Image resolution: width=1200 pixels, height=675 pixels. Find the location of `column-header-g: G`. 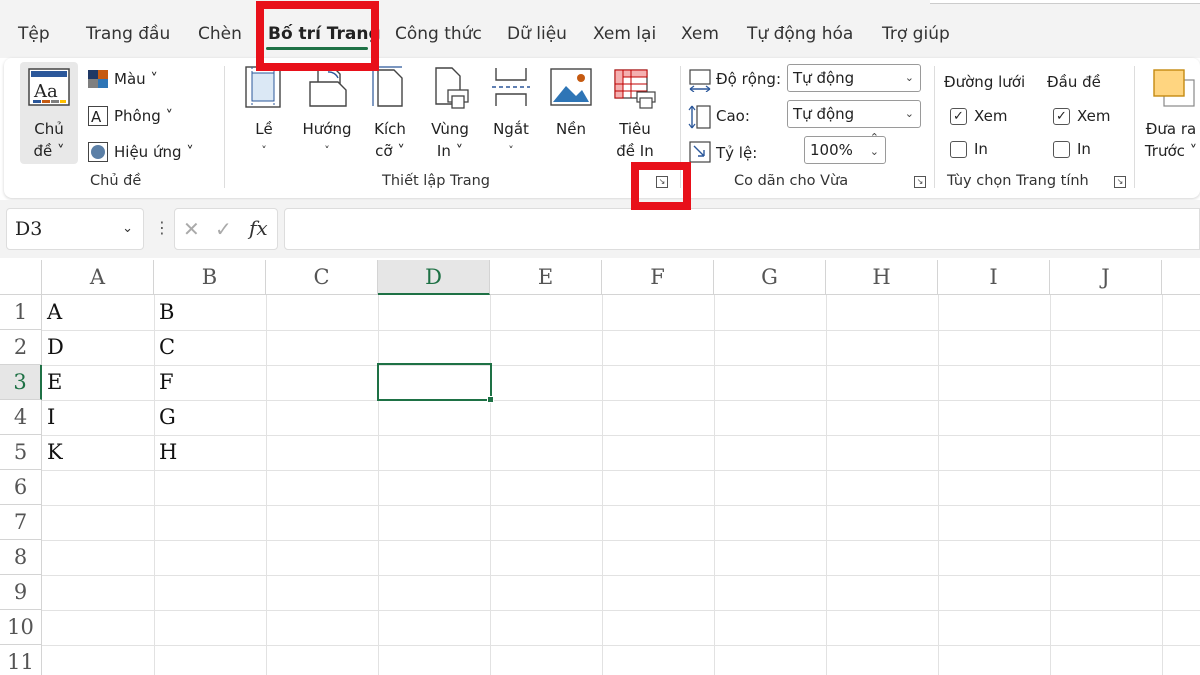

column-header-g: G is located at coordinates (770, 277).